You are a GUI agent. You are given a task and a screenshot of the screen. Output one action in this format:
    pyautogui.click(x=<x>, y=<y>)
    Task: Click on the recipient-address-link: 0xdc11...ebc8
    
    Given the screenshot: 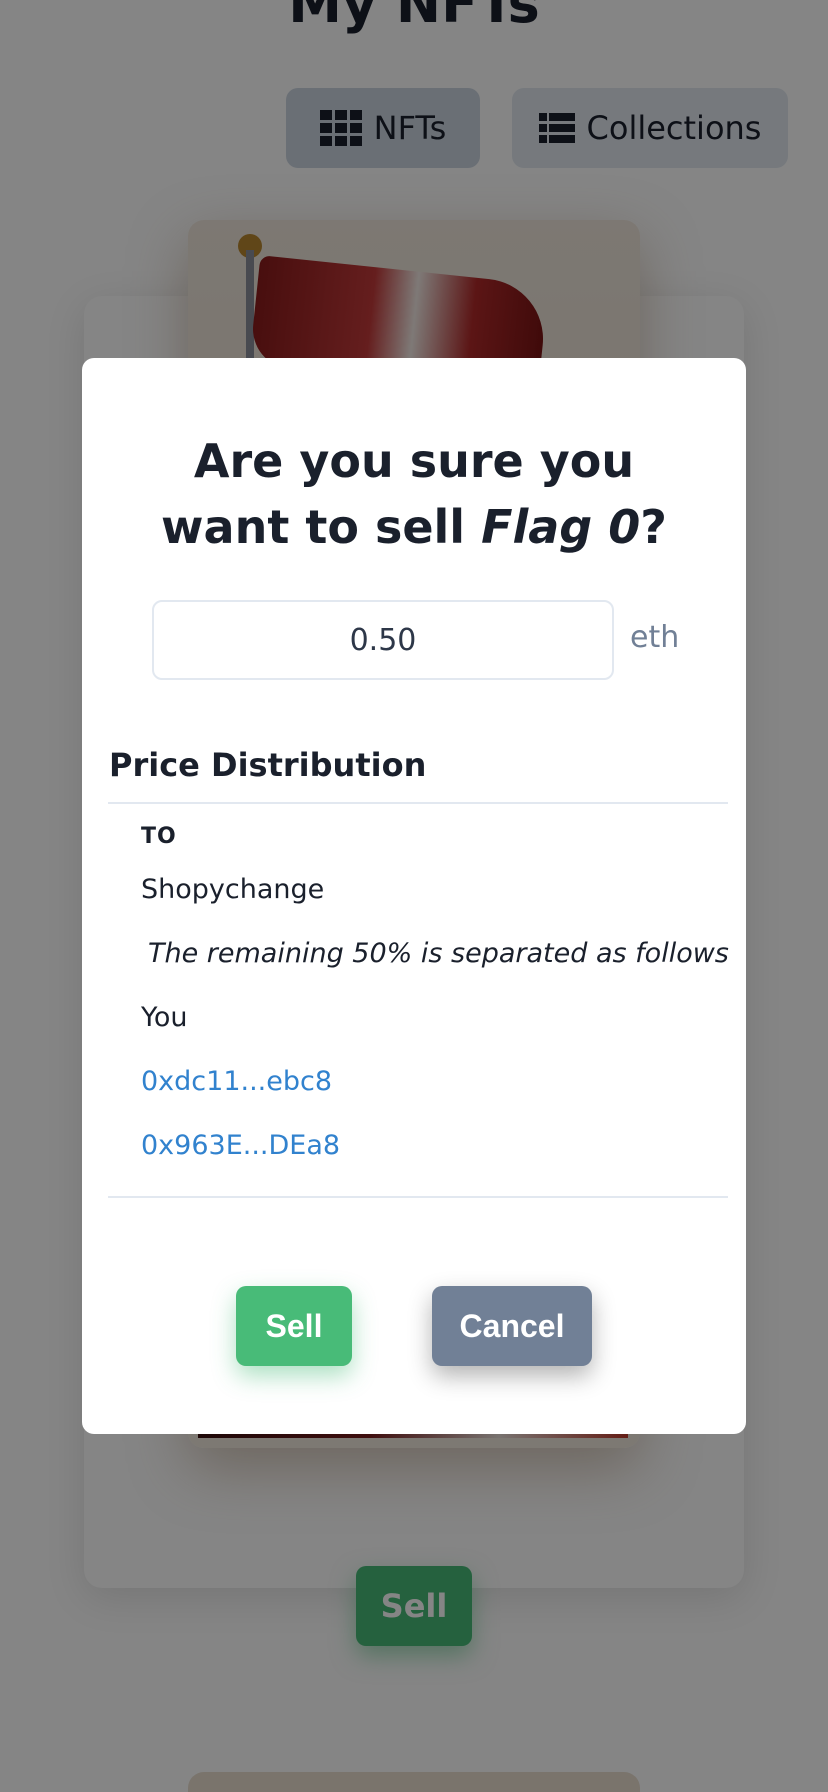 What is the action you would take?
    pyautogui.click(x=236, y=1081)
    